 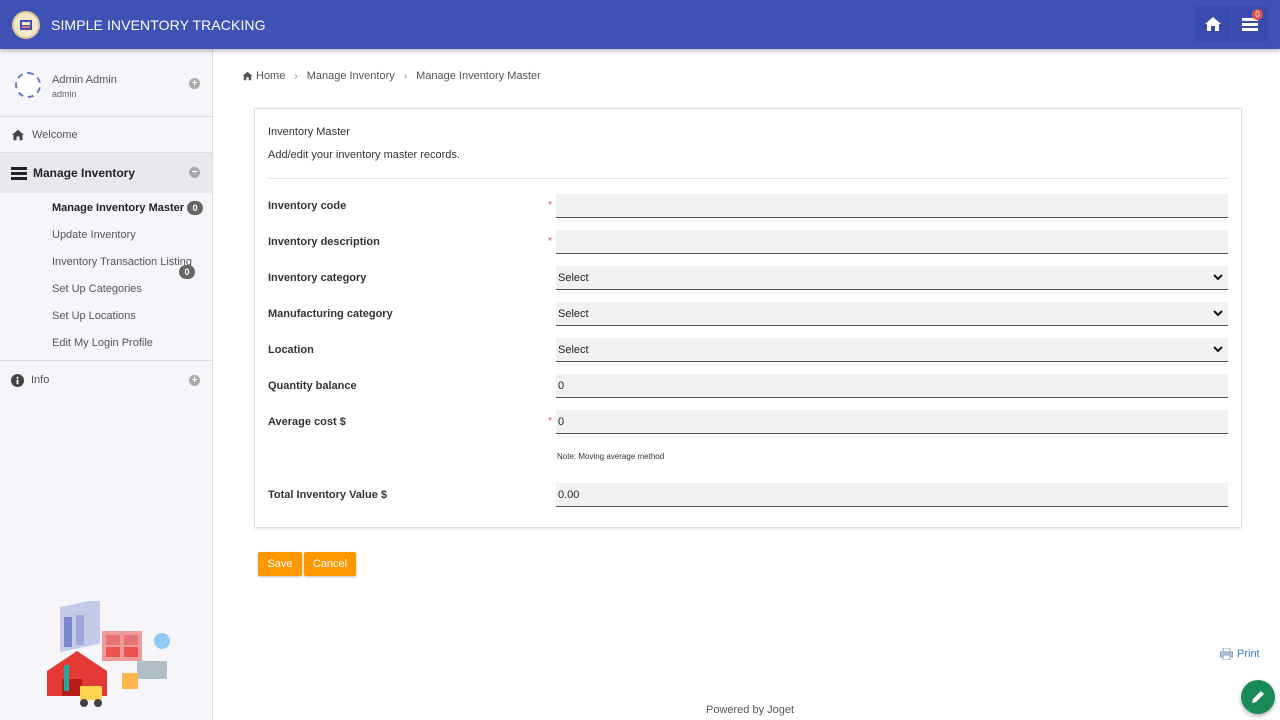 I want to click on sidebar-item-label: Inventory Transaction Listing, so click(x=122, y=262).